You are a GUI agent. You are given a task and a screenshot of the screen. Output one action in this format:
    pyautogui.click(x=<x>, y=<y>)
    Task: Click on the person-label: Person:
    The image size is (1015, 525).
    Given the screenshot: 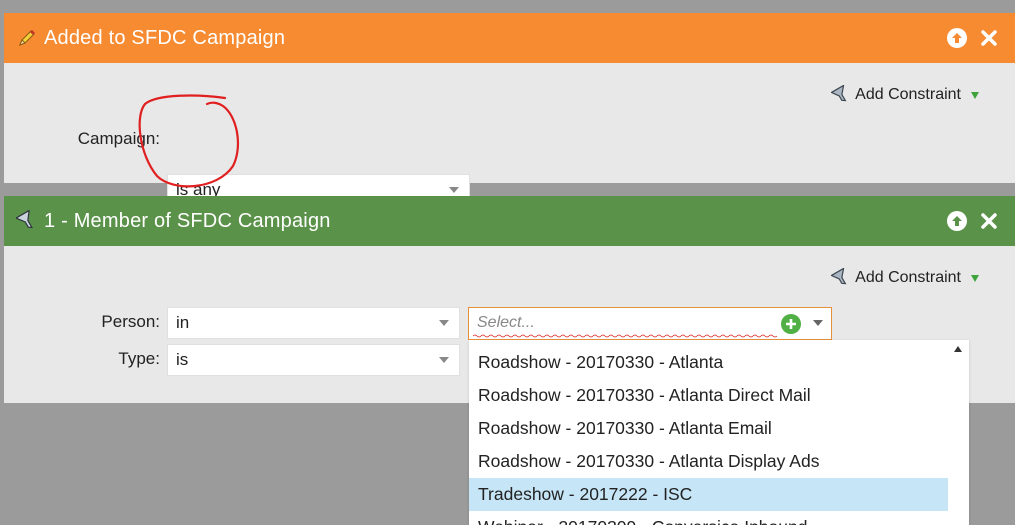 What is the action you would take?
    pyautogui.click(x=130, y=321)
    